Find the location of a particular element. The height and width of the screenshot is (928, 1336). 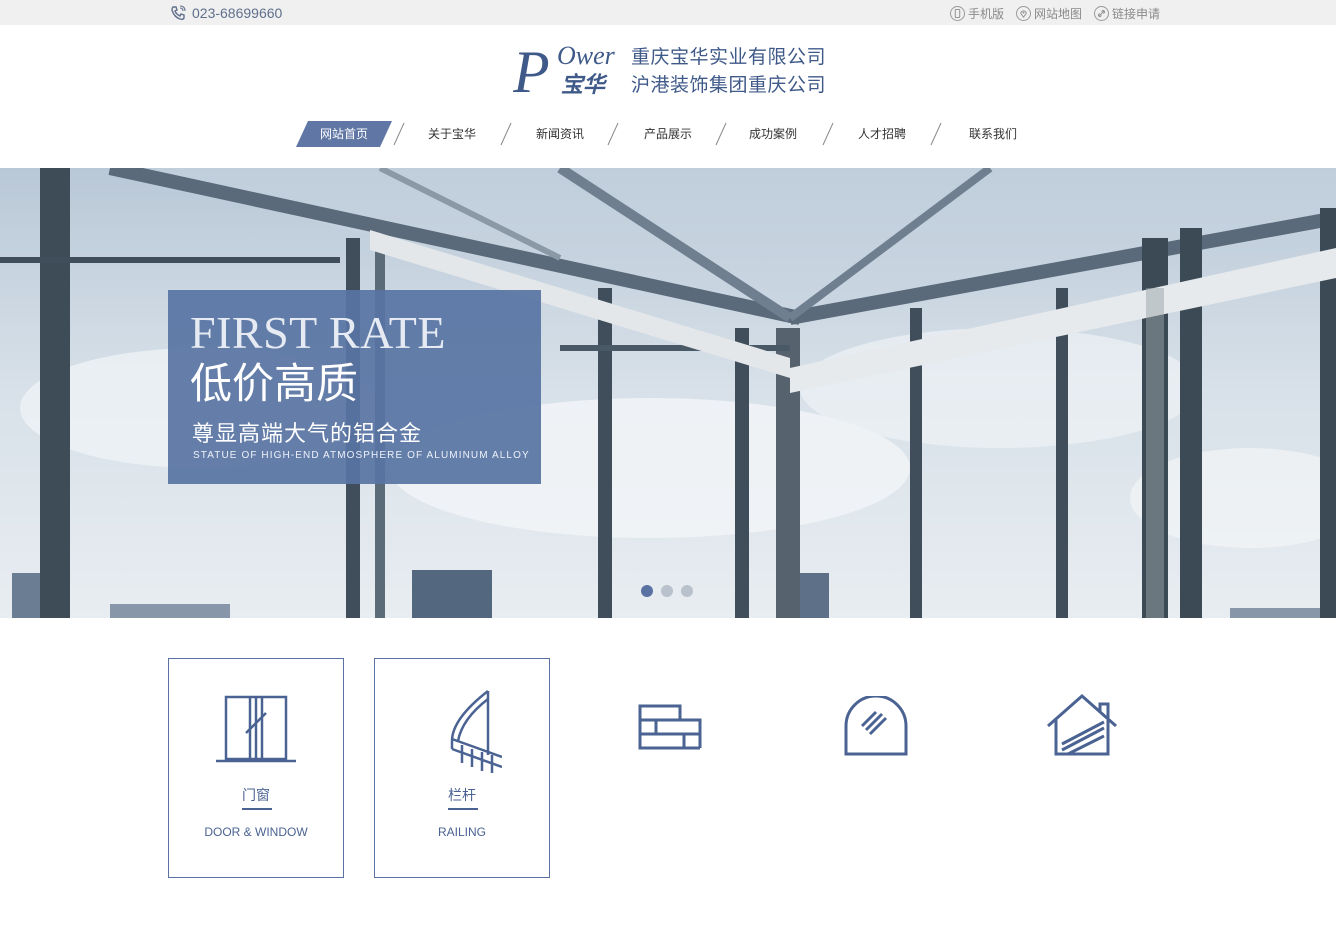

category-title-zh: 门窗 is located at coordinates (256, 796).